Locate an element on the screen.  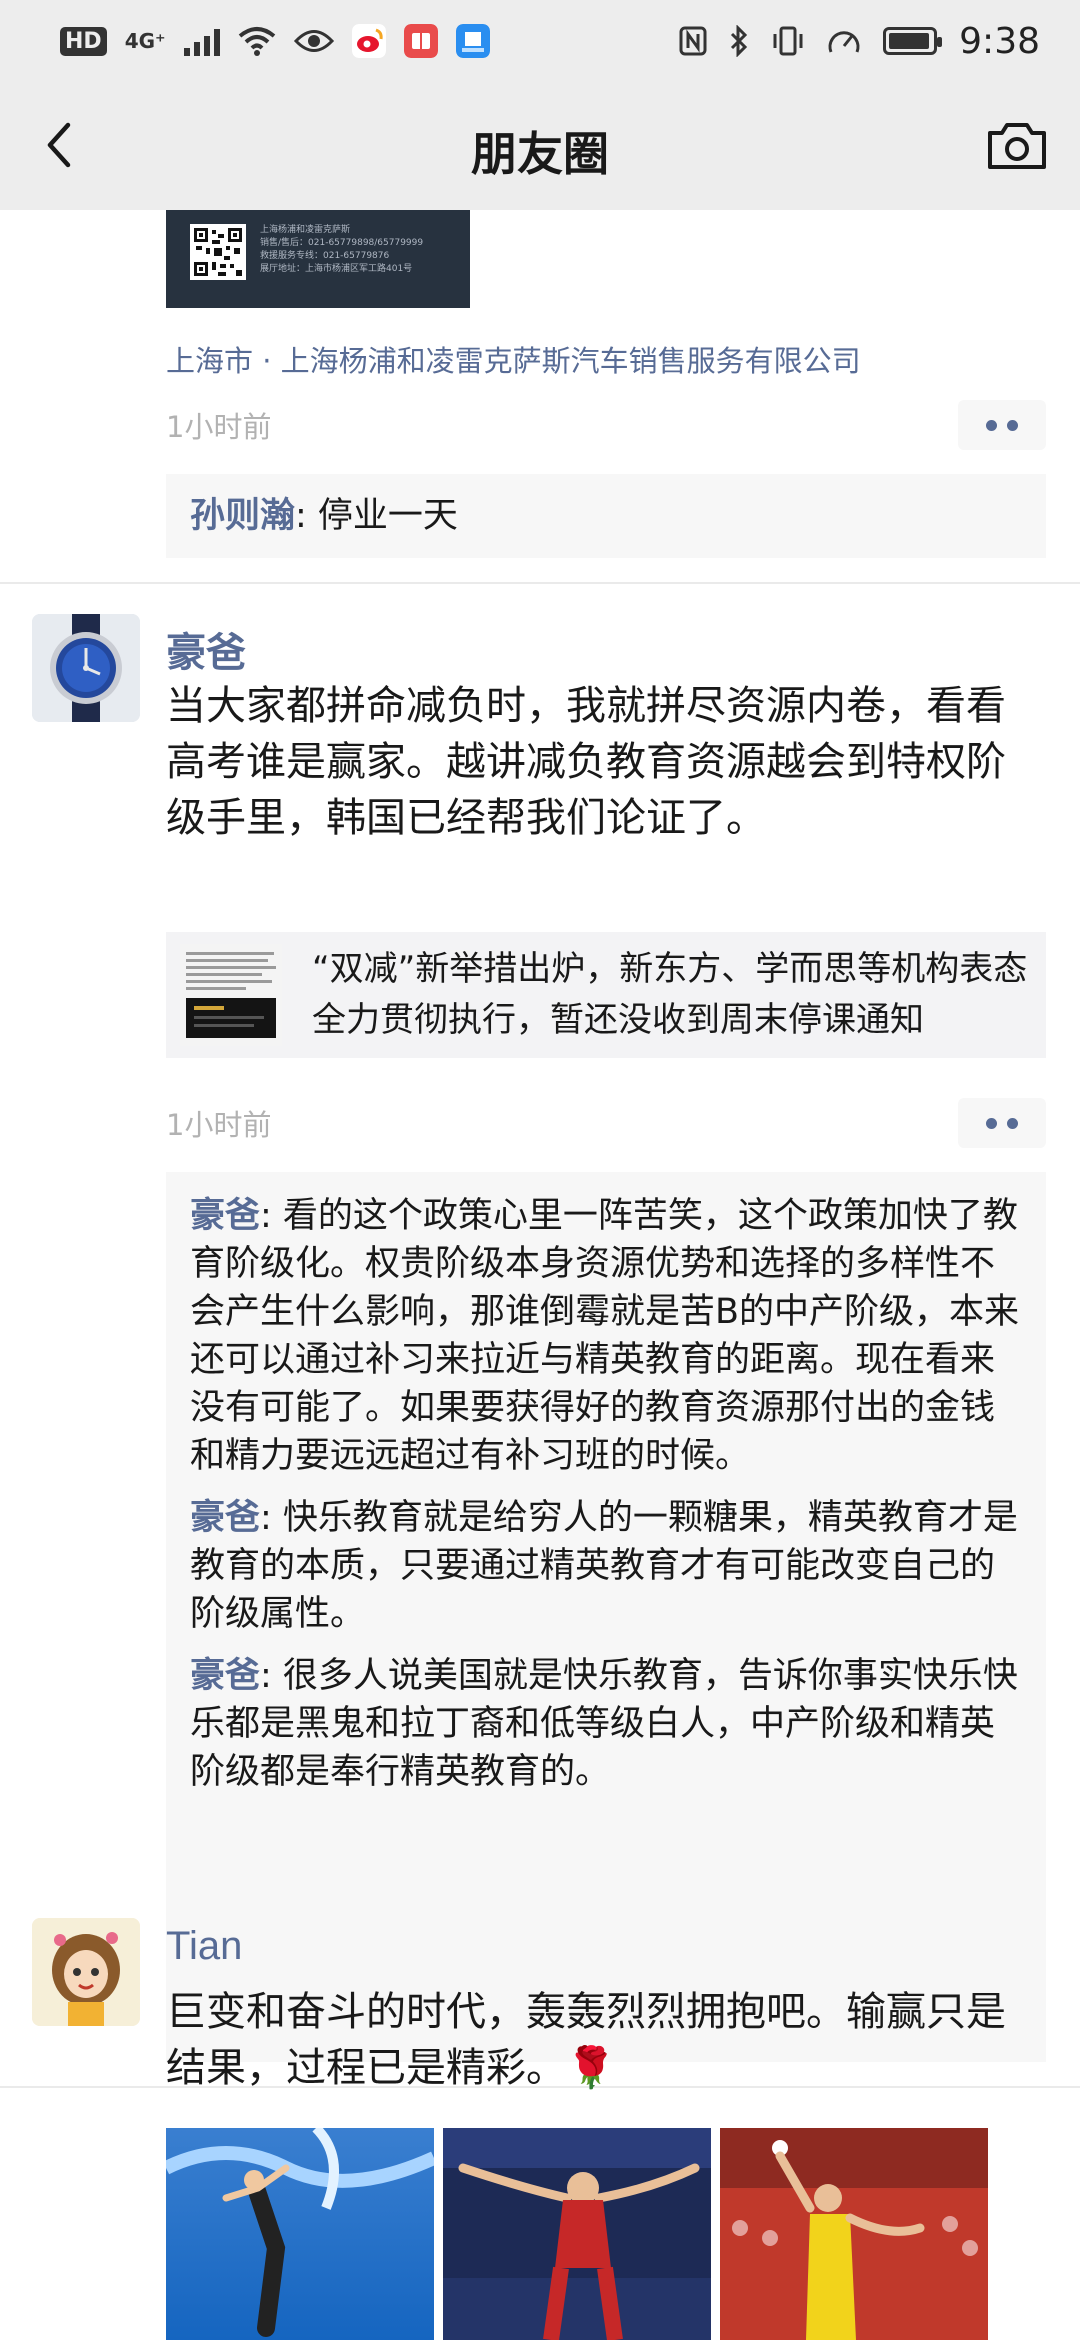
link-thumbnail is located at coordinates (231, 995).